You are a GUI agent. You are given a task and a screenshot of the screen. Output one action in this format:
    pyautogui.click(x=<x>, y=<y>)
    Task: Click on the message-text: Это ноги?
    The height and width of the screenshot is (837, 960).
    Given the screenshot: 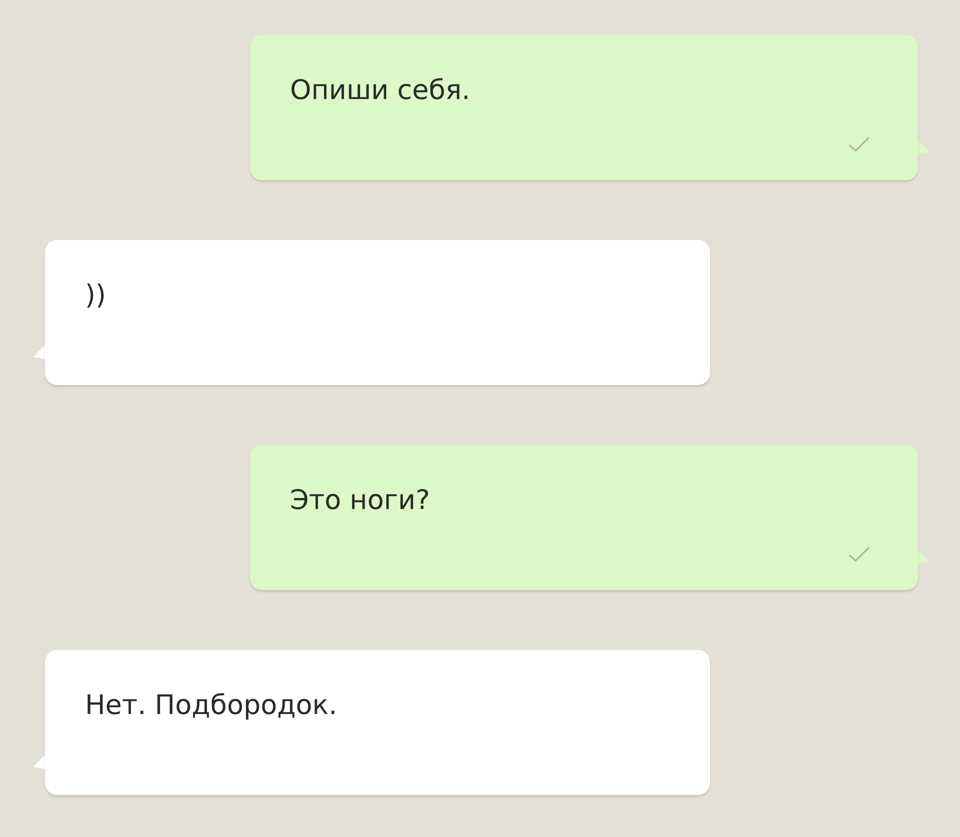 What is the action you would take?
    pyautogui.click(x=360, y=500)
    